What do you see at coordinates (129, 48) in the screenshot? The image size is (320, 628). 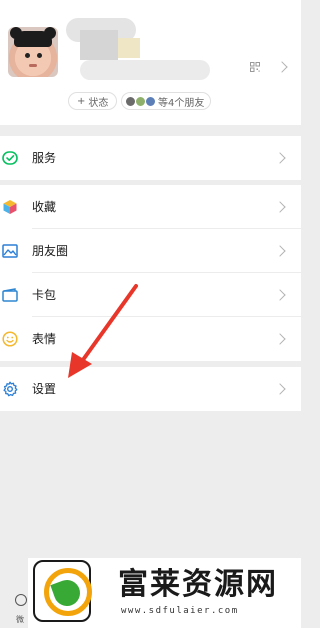 I see `blurred-nickname-accent` at bounding box center [129, 48].